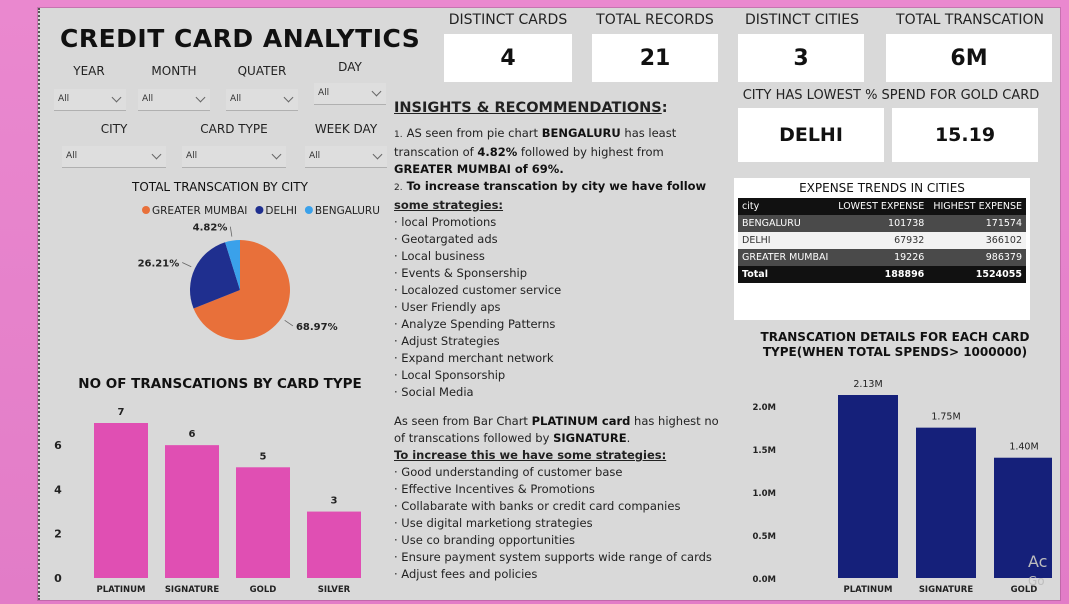 The image size is (1069, 604). Describe the element at coordinates (398, 188) in the screenshot. I see `insight-number-2: 2.` at that location.